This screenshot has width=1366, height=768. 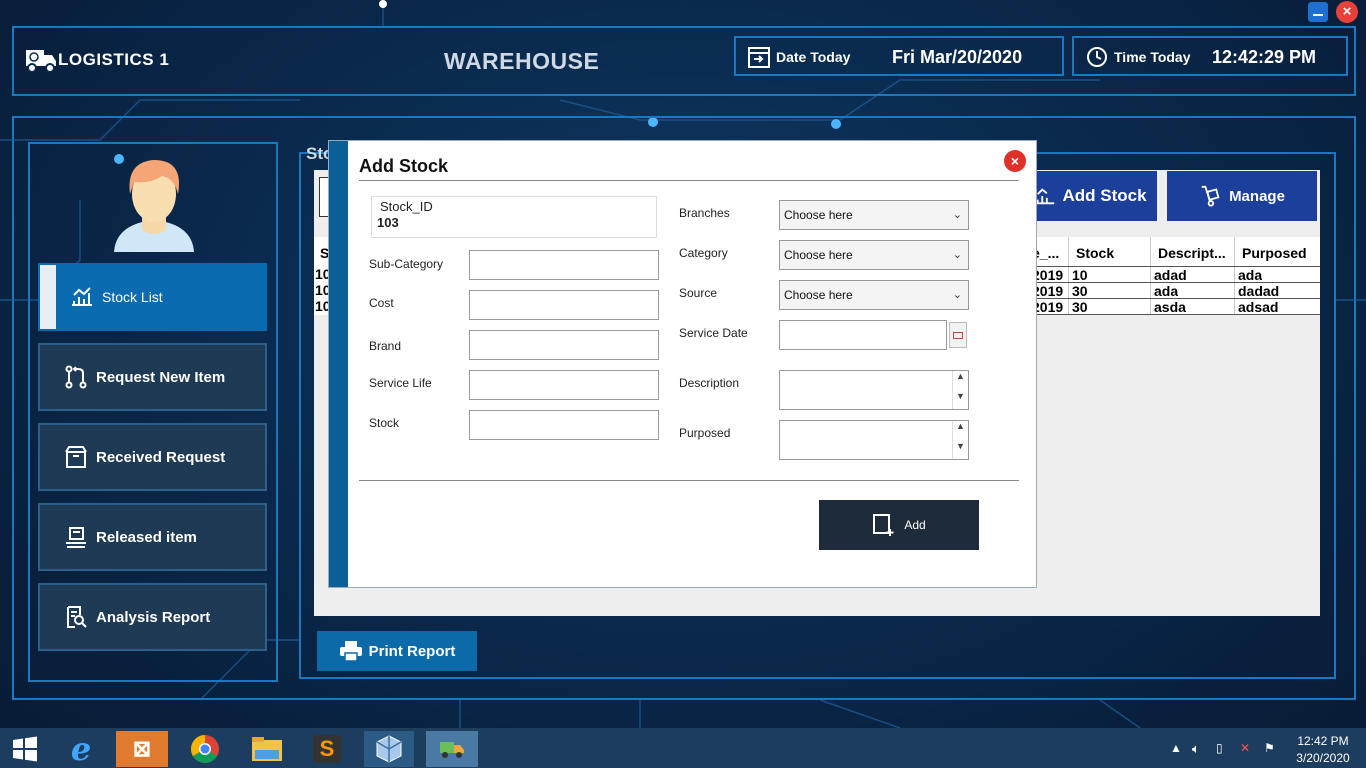 I want to click on table-cell: adad, so click(x=1170, y=275).